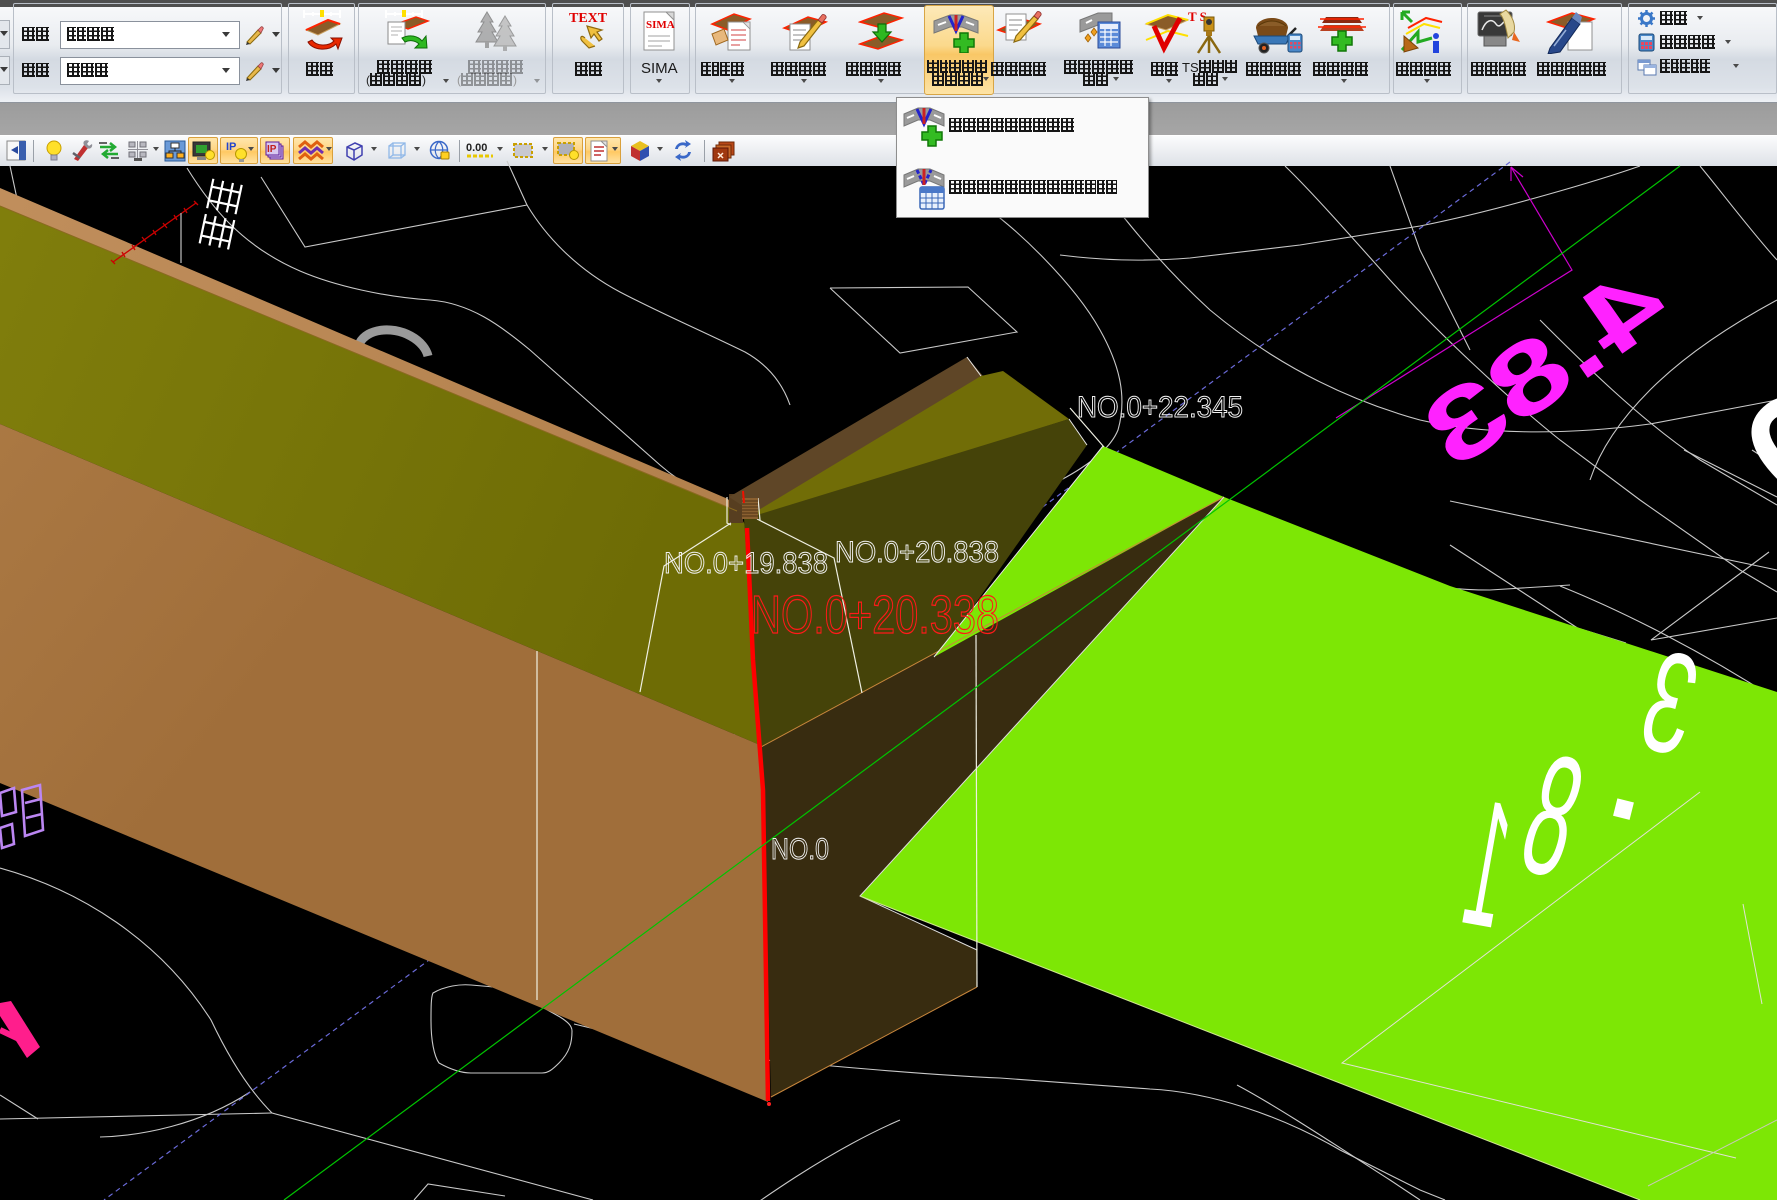  What do you see at coordinates (1160, 407) in the screenshot?
I see `svg-text: NO.0+22.345` at bounding box center [1160, 407].